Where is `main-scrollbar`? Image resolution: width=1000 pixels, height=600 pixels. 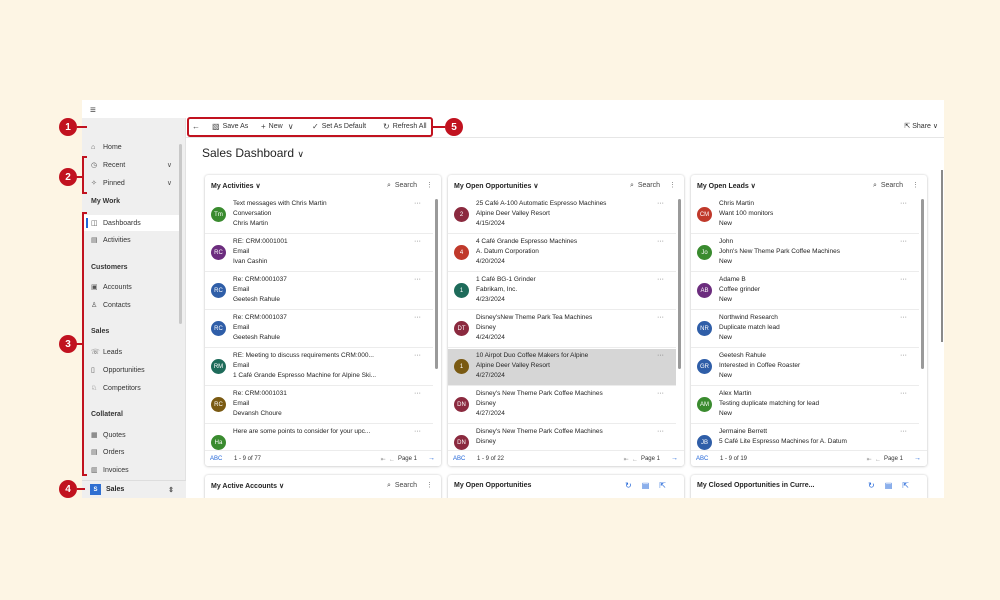
main-scrollbar is located at coordinates (942, 256).